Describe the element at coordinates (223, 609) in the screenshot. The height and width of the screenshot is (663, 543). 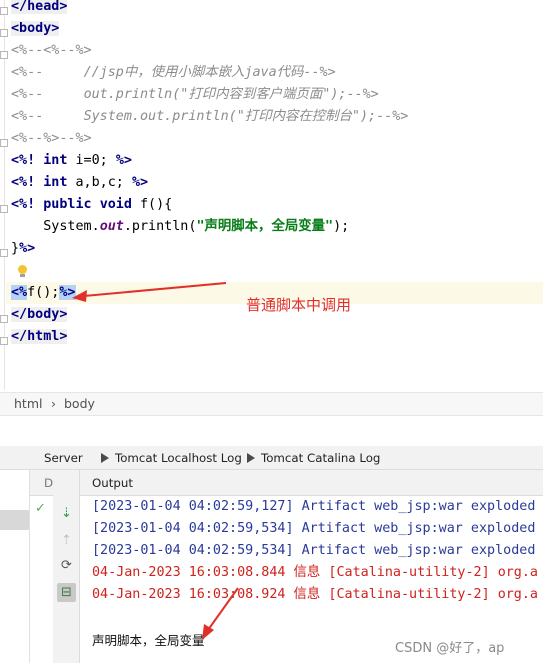
I see `arrow-to-output` at that location.